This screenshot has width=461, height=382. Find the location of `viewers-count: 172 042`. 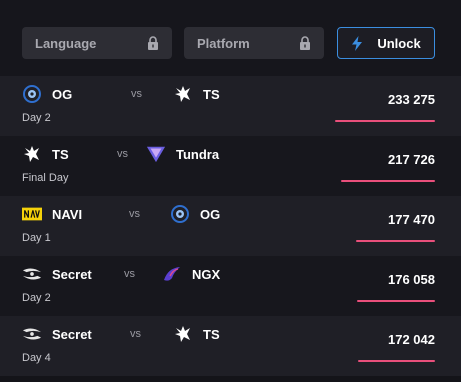

viewers-count: 172 042 is located at coordinates (411, 339).